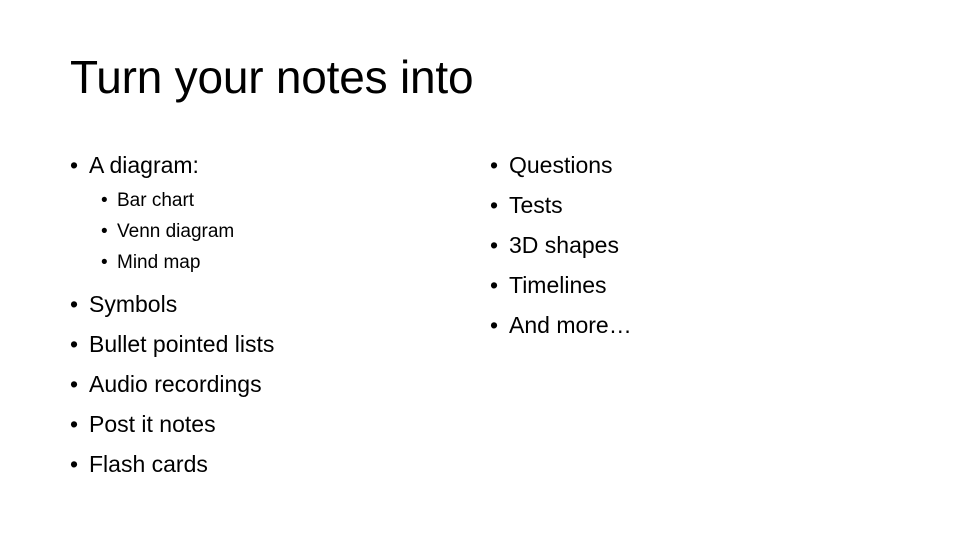 This screenshot has height=540, width=960. Describe the element at coordinates (275, 262) in the screenshot. I see `list-item: • Mind map` at that location.